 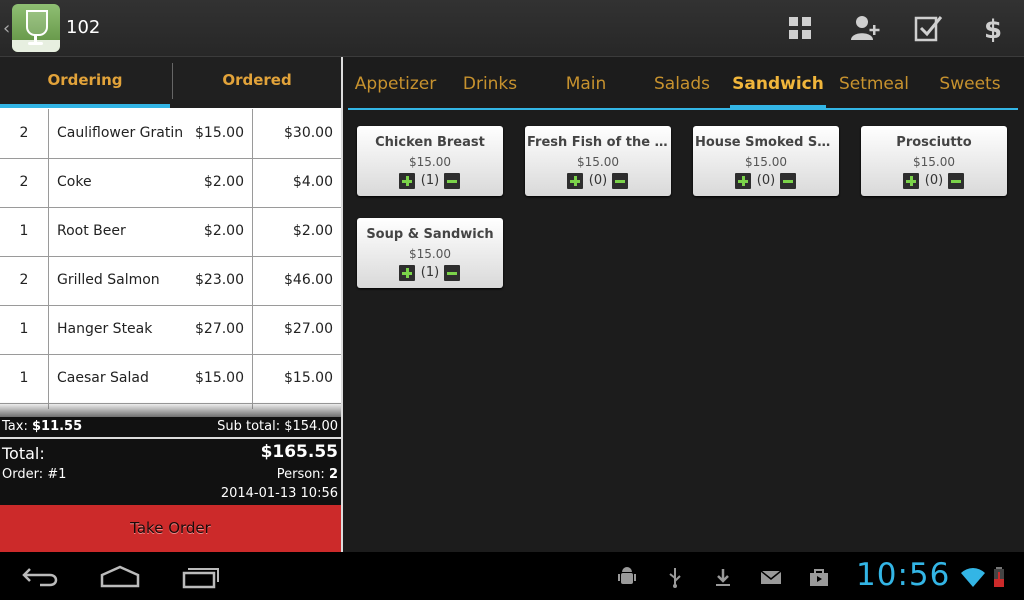 I want to click on order-item-total: $4.00, so click(x=312, y=182).